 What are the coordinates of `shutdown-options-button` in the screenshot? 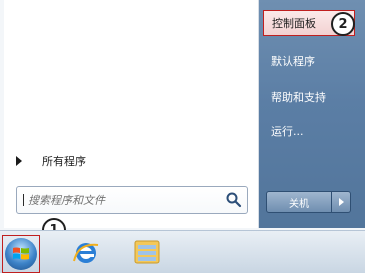 It's located at (341, 202).